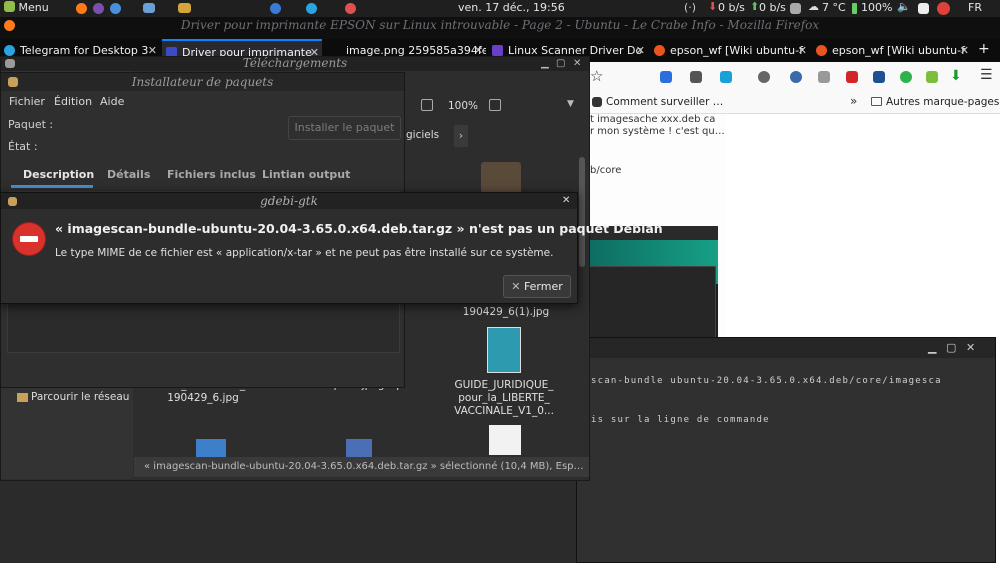  I want to click on tab-lintian-output: Lintian output, so click(306, 174).